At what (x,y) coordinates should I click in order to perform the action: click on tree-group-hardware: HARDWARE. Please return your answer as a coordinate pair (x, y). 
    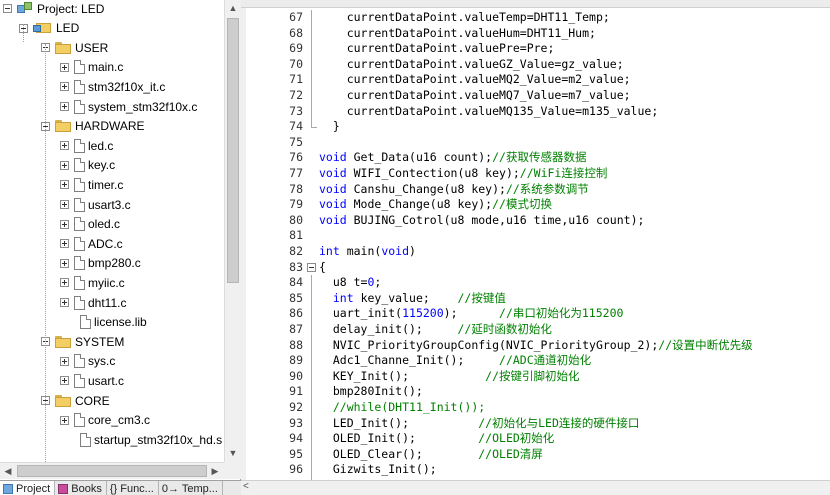
    Looking at the image, I should click on (93, 126).